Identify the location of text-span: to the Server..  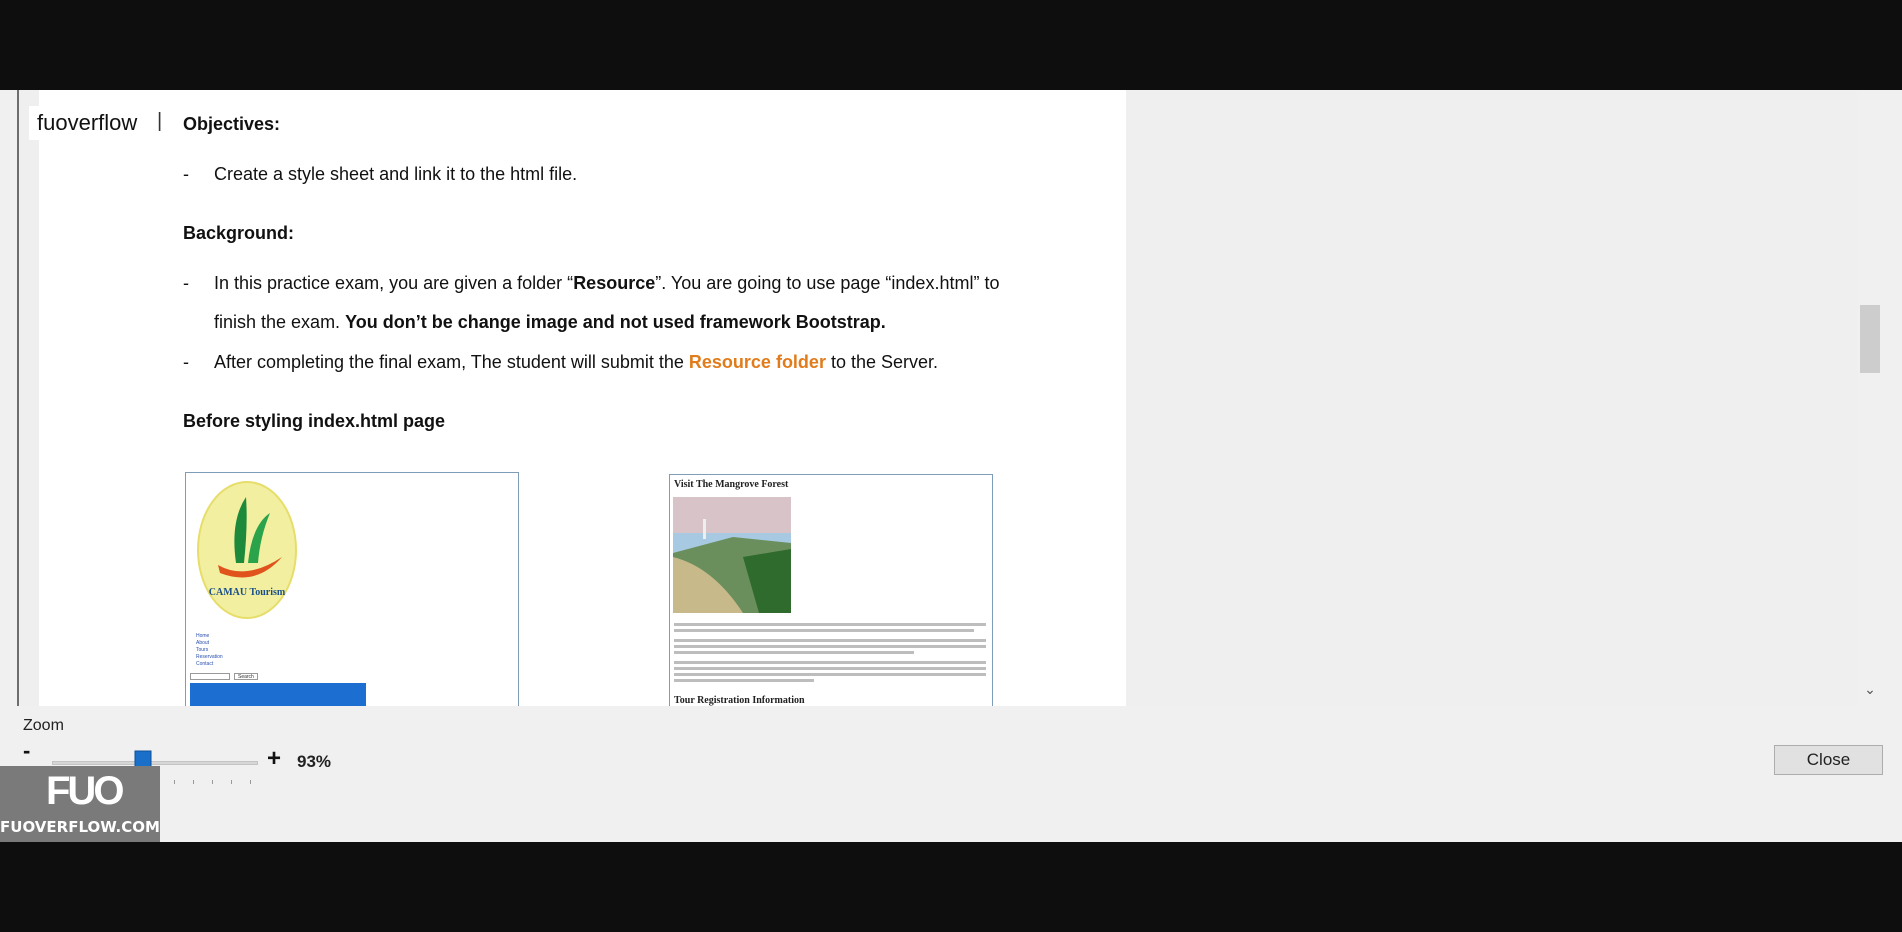
(882, 362).